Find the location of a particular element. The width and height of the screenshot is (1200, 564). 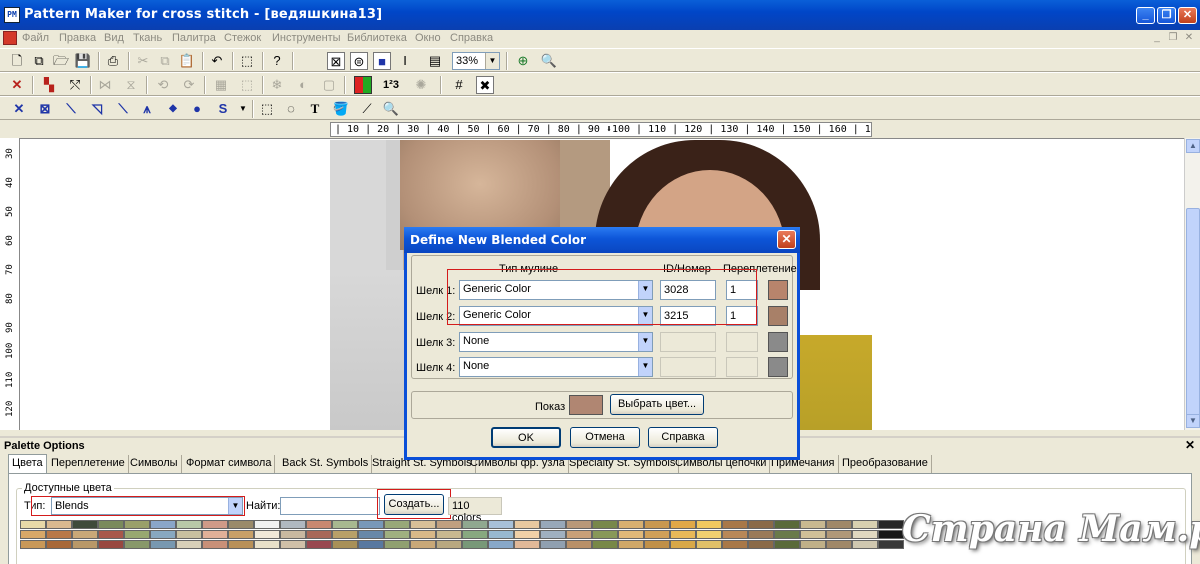

new-window-icon: ⧉ is located at coordinates (39, 61).